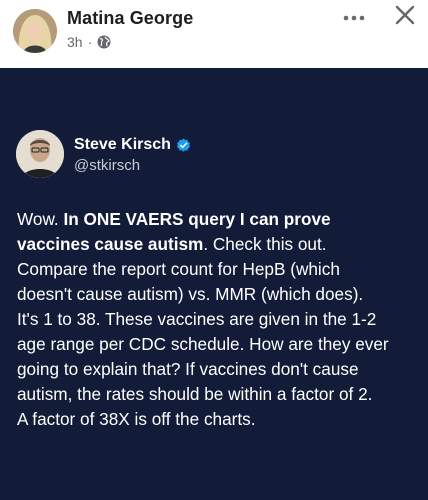  Describe the element at coordinates (35, 31) in the screenshot. I see `author-avatar` at that location.